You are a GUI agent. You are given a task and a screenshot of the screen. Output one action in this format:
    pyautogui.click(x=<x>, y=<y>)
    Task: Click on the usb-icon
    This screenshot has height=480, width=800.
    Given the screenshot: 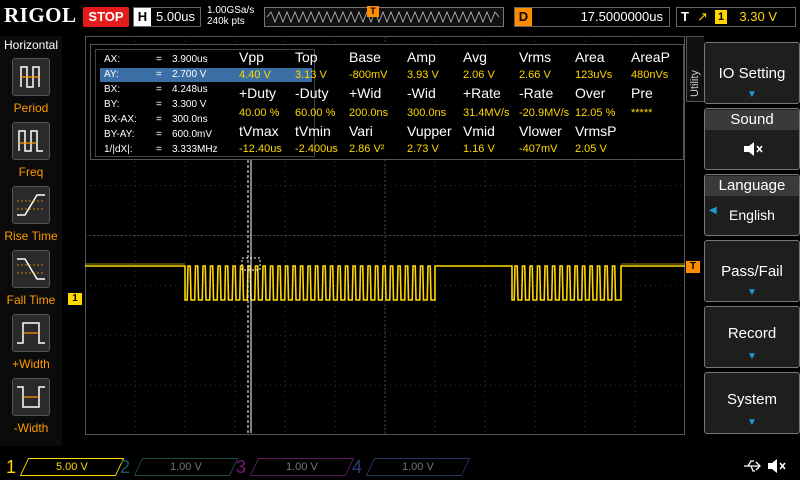 What is the action you would take?
    pyautogui.click(x=752, y=468)
    